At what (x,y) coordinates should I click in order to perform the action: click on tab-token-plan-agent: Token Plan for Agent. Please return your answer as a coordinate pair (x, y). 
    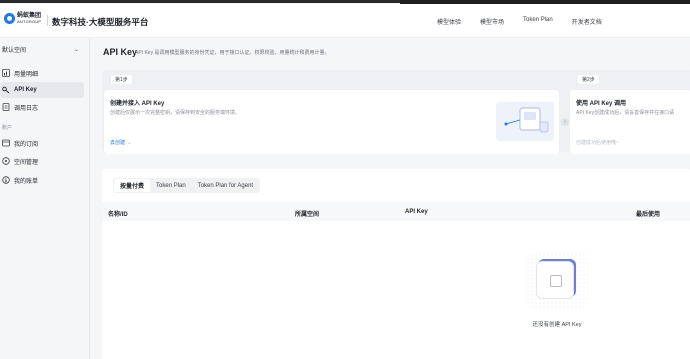
    Looking at the image, I should click on (225, 185).